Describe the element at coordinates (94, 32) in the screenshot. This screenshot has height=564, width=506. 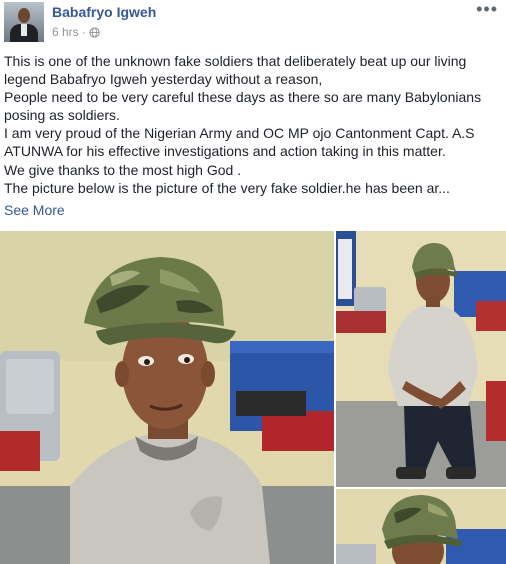
I see `globe-icon` at that location.